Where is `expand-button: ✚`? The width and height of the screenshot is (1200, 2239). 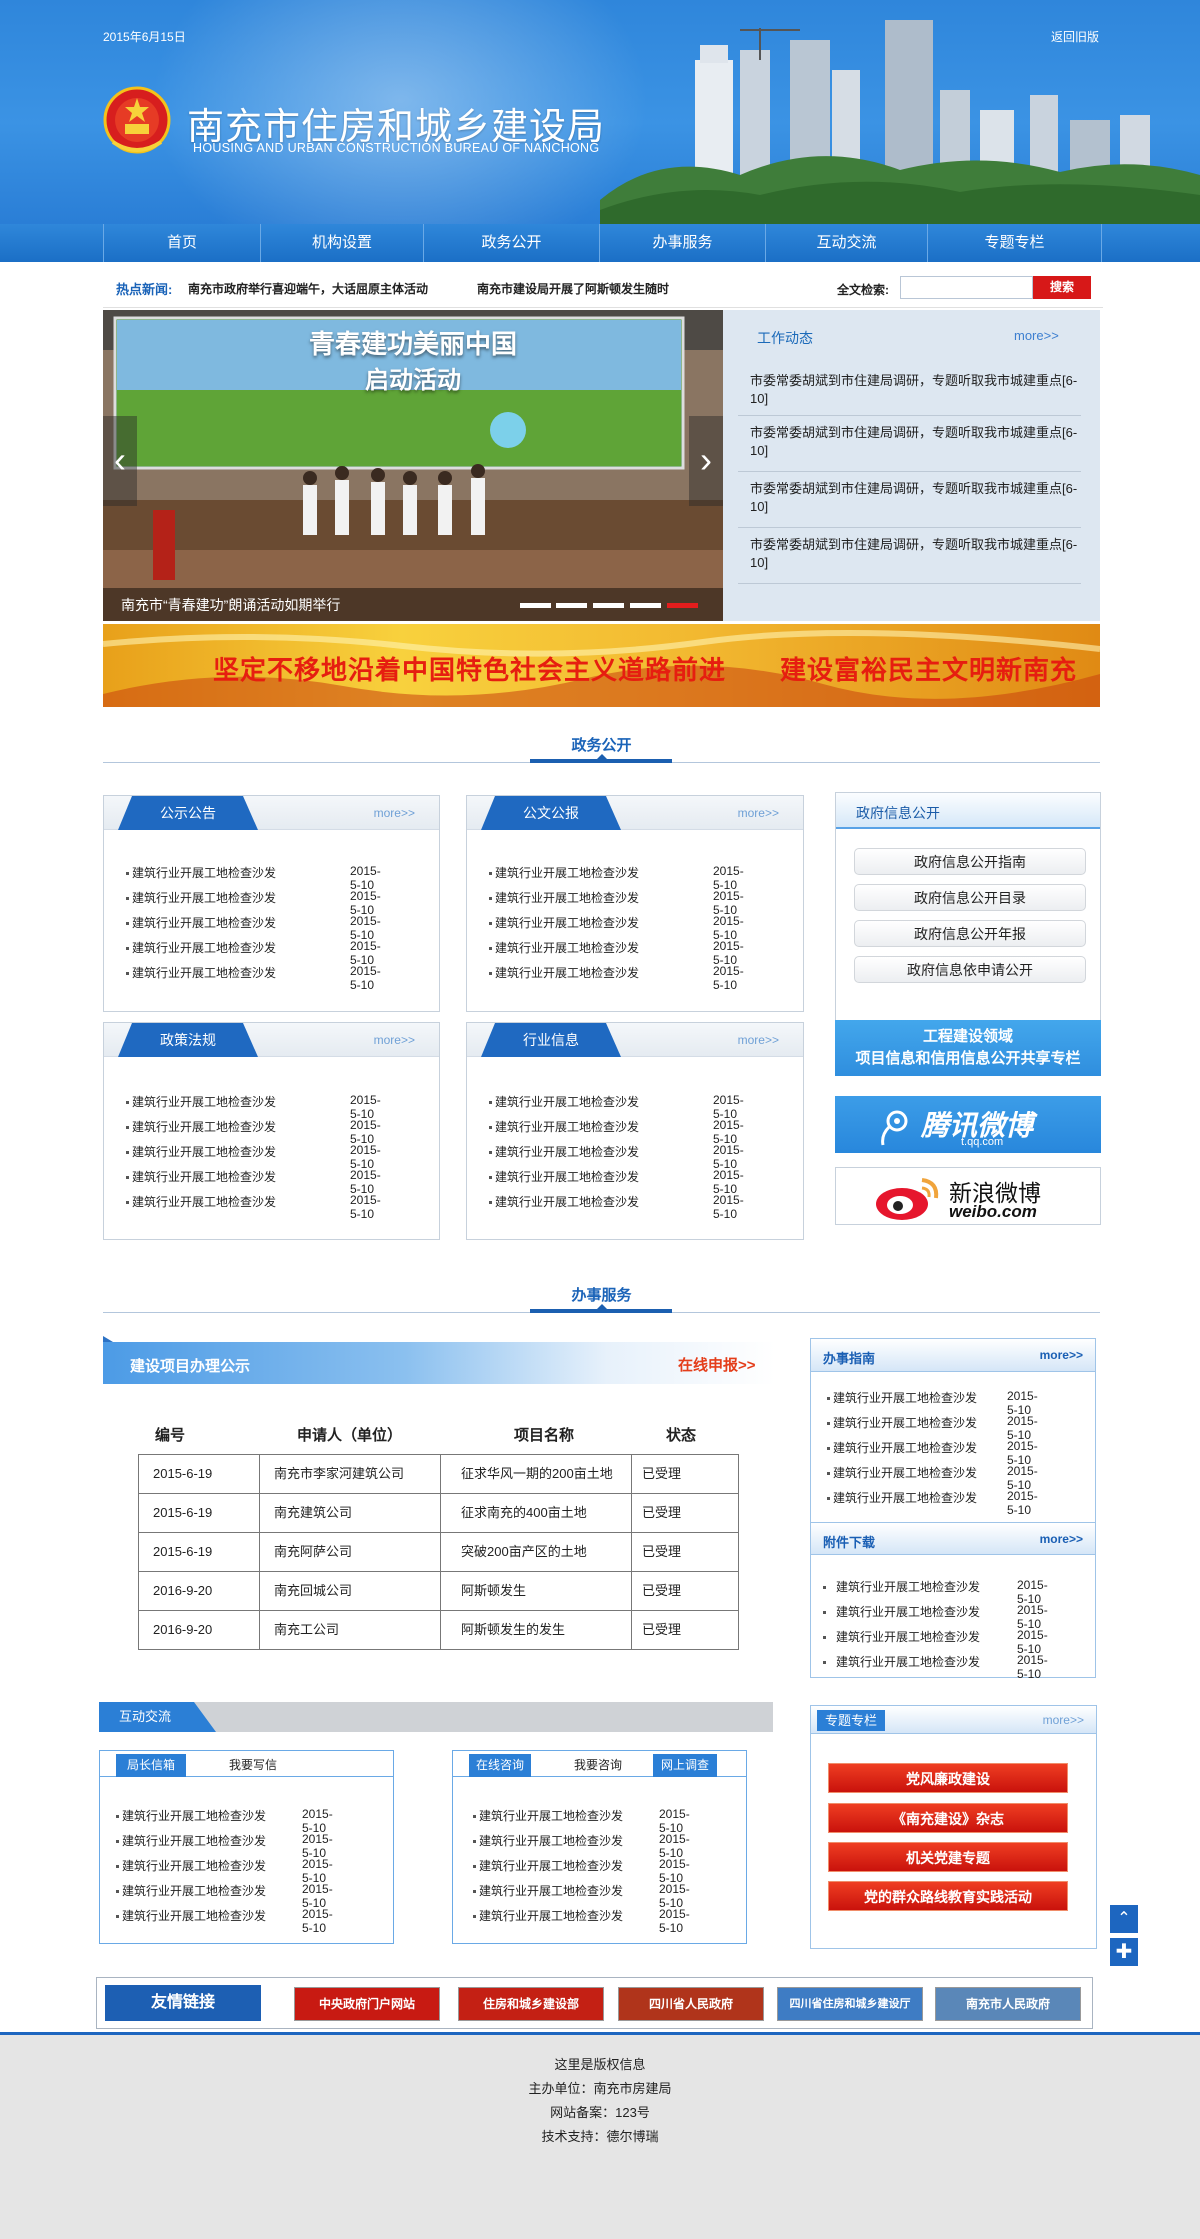
expand-button: ✚ is located at coordinates (1124, 1952).